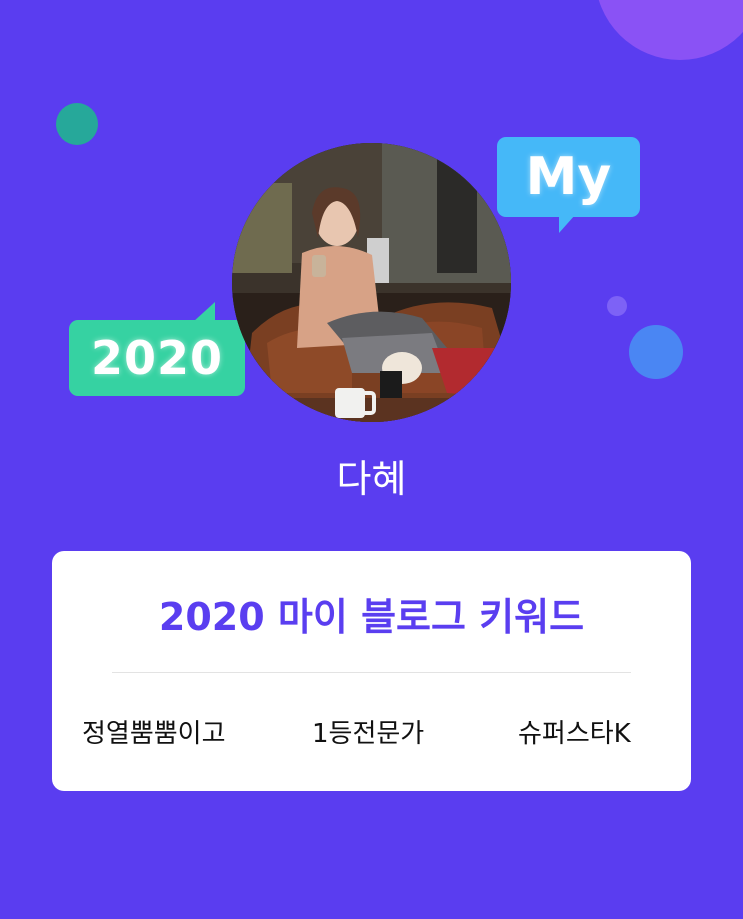 This screenshot has width=743, height=919. What do you see at coordinates (656, 352) in the screenshot?
I see `decorative-circle-blue` at bounding box center [656, 352].